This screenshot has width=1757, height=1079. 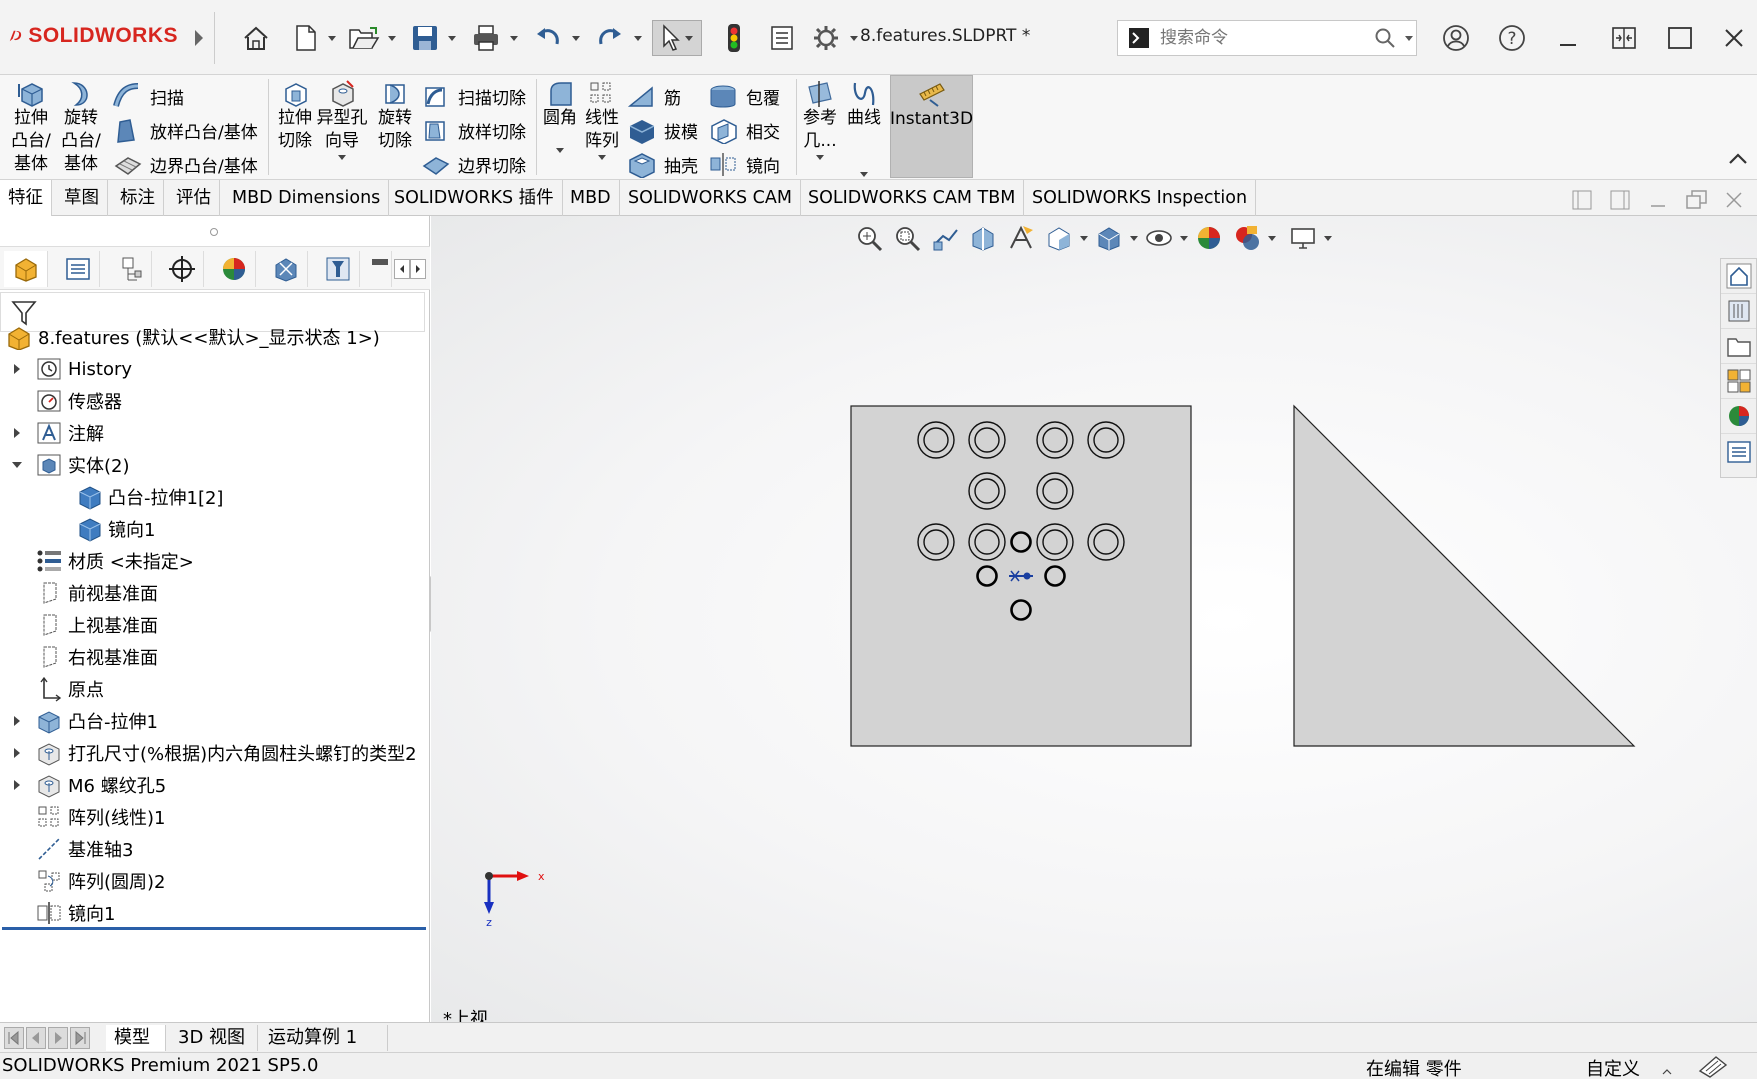 I want to click on file-properties-icon, so click(x=782, y=38).